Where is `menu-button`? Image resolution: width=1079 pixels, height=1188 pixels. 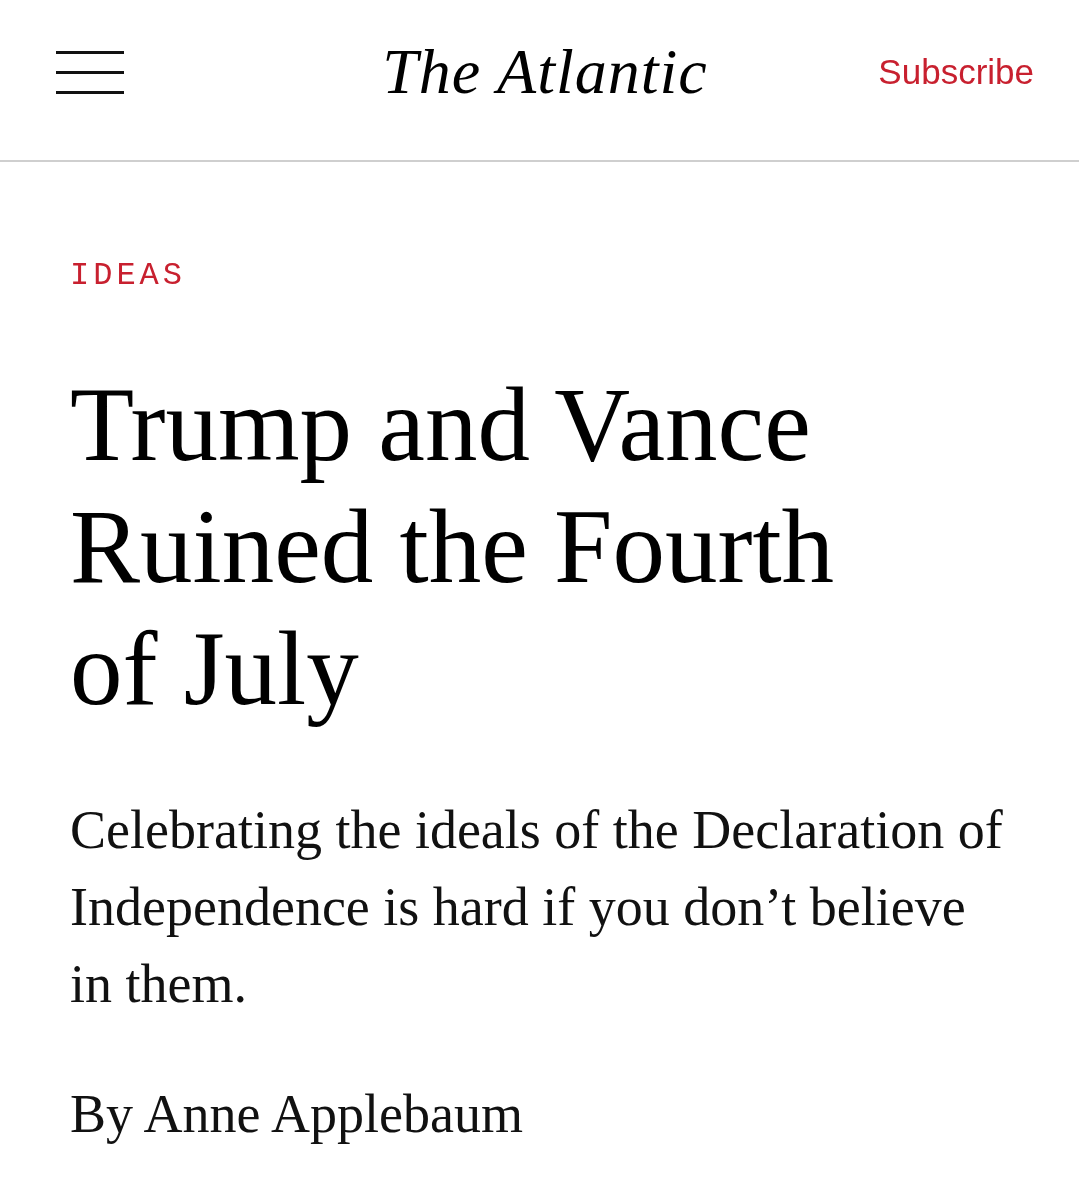
menu-button is located at coordinates (90, 72).